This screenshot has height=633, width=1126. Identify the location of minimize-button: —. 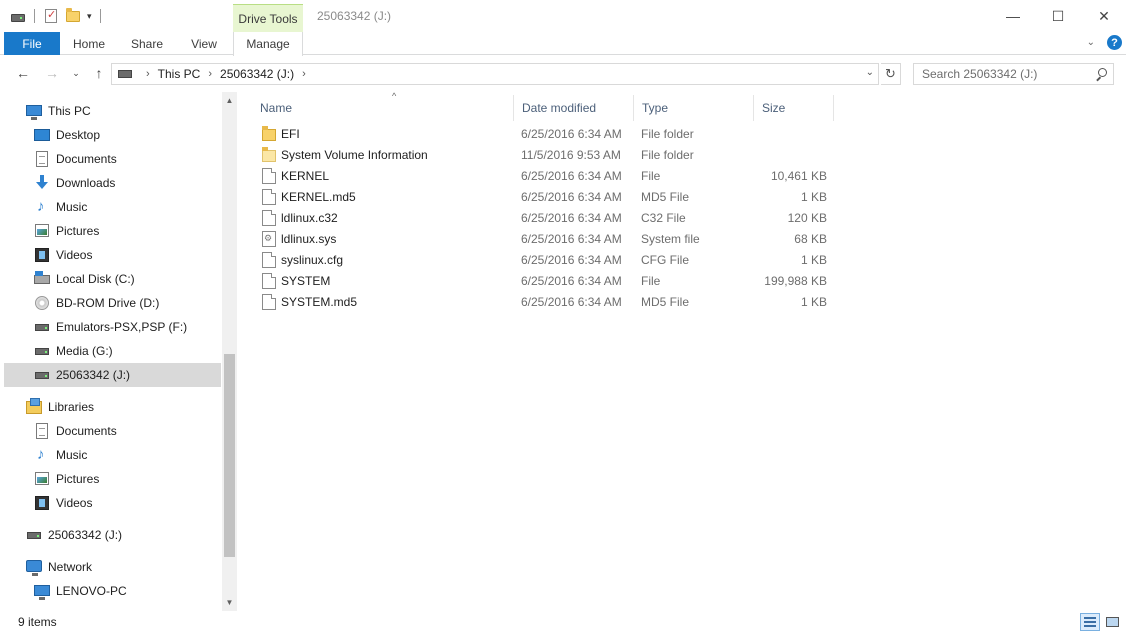
(1013, 16).